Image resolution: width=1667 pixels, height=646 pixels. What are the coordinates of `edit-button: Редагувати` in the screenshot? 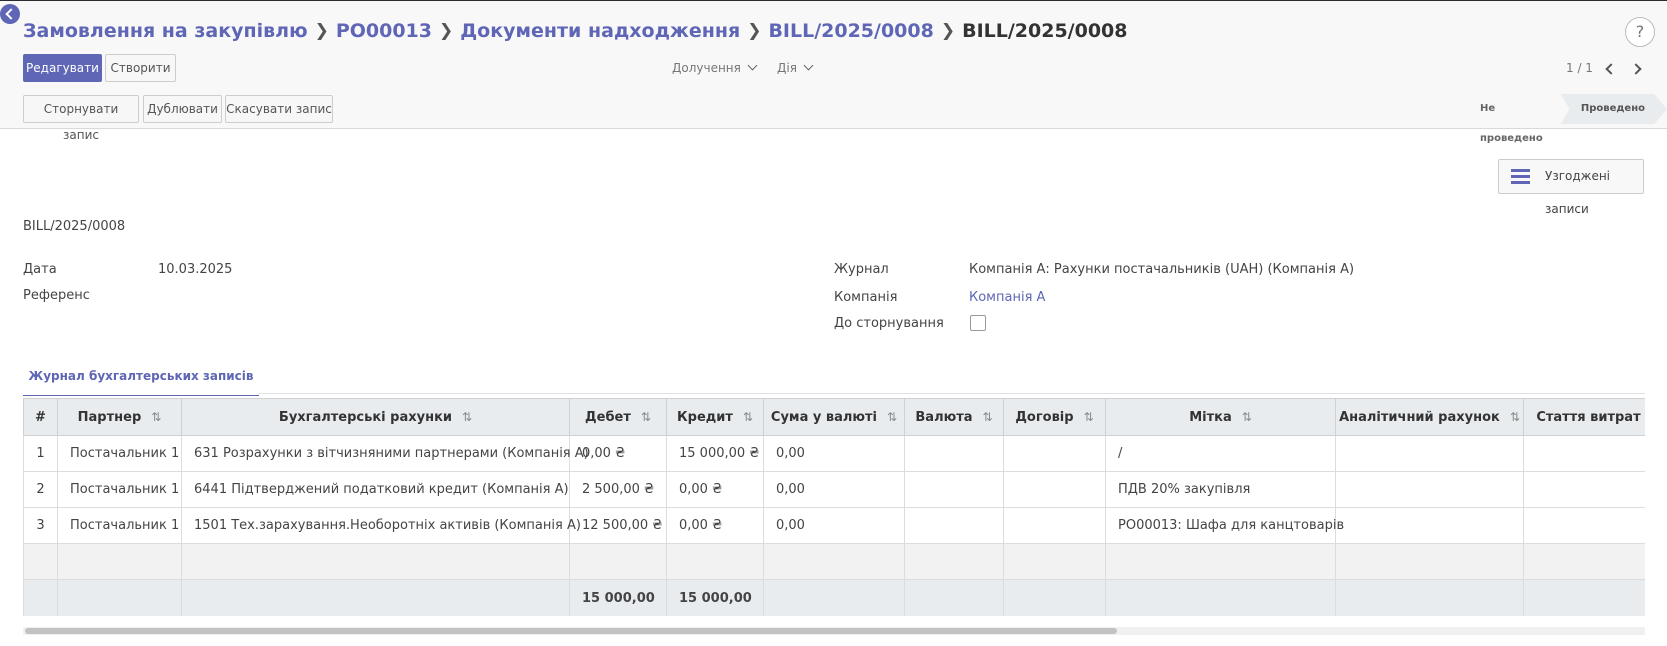 It's located at (62, 68).